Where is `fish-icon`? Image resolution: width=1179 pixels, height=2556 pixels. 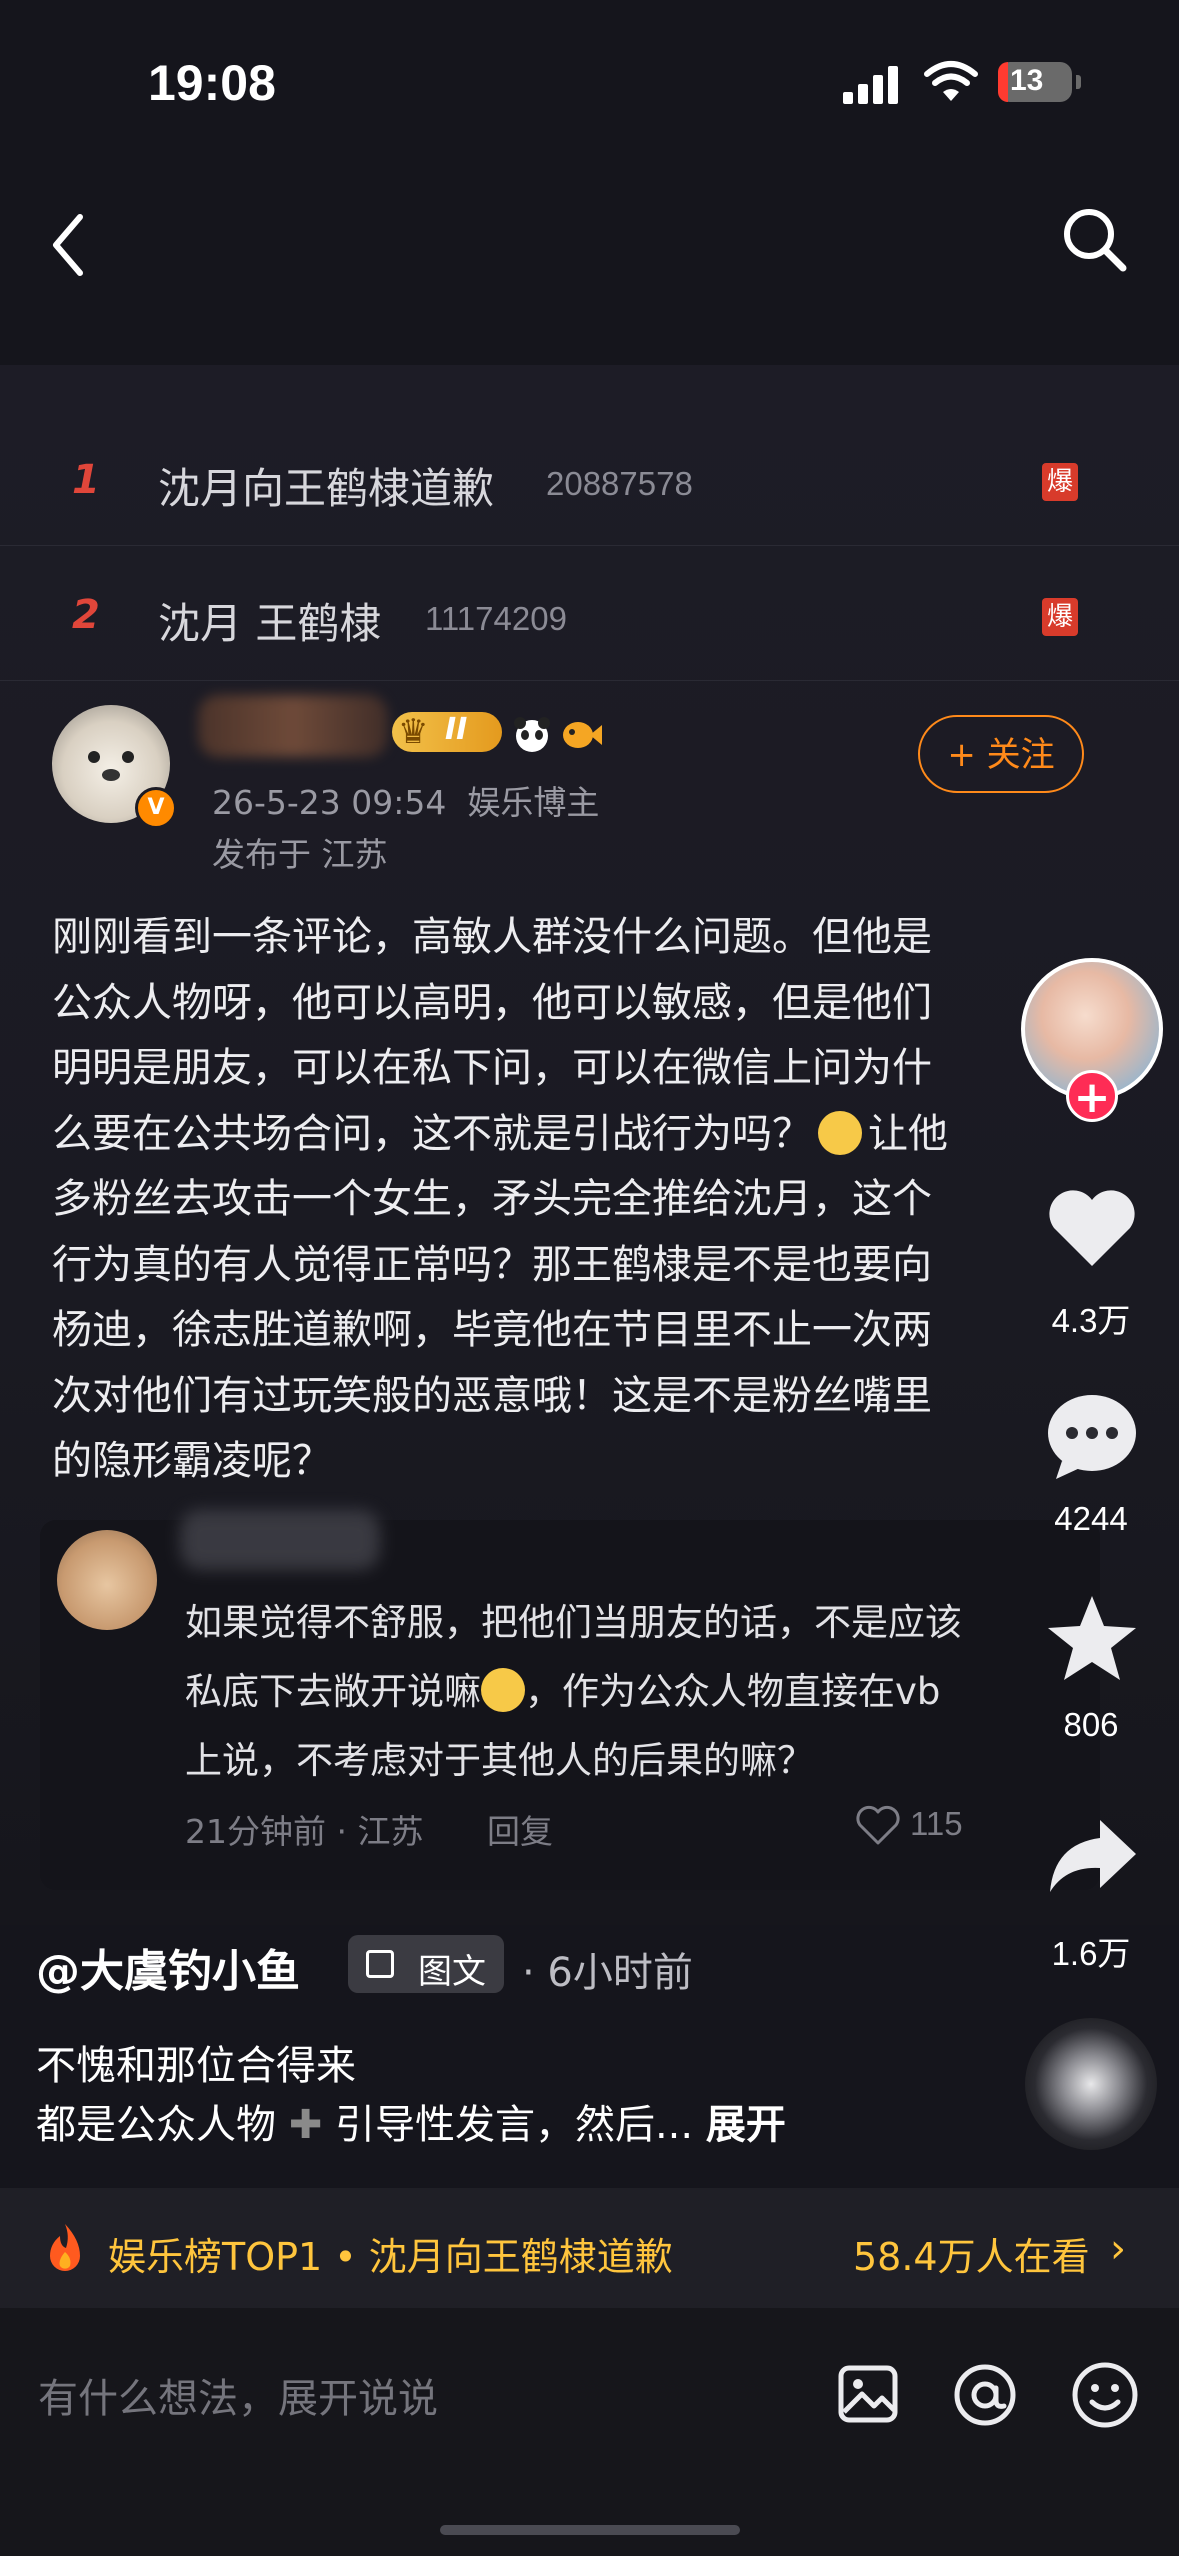 fish-icon is located at coordinates (582, 735).